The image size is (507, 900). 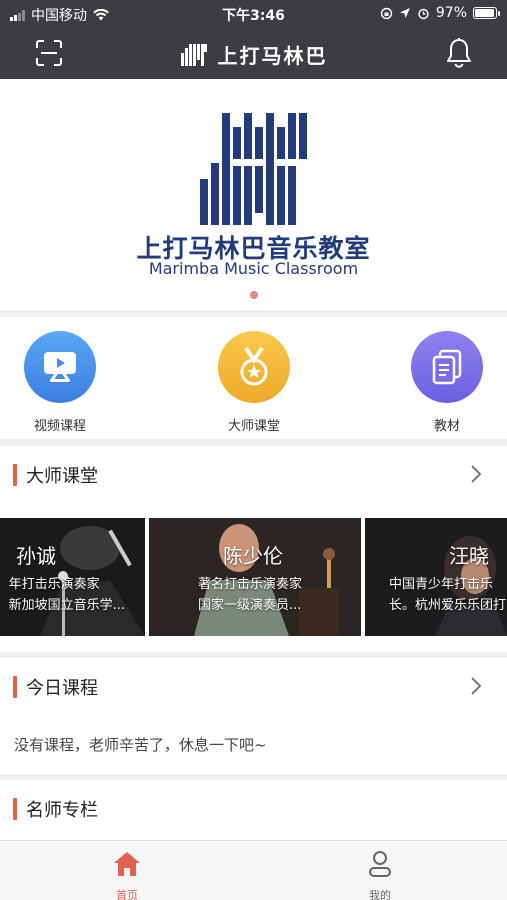 I want to click on location-icon, so click(x=404, y=13).